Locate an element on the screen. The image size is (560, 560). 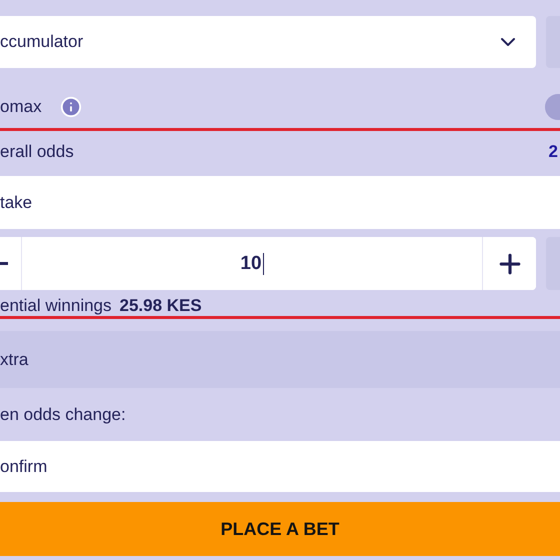
stake-label: take is located at coordinates (16, 202).